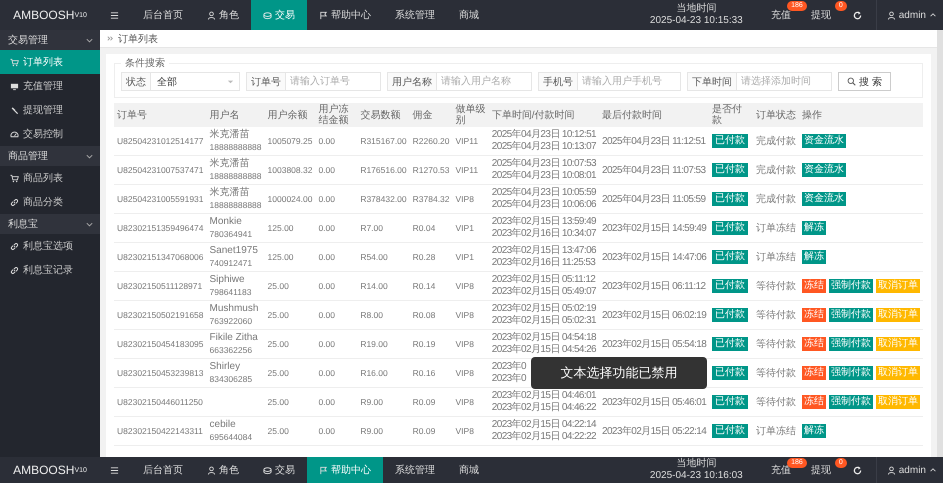 The image size is (943, 483). I want to click on caret-icon, so click(933, 15).